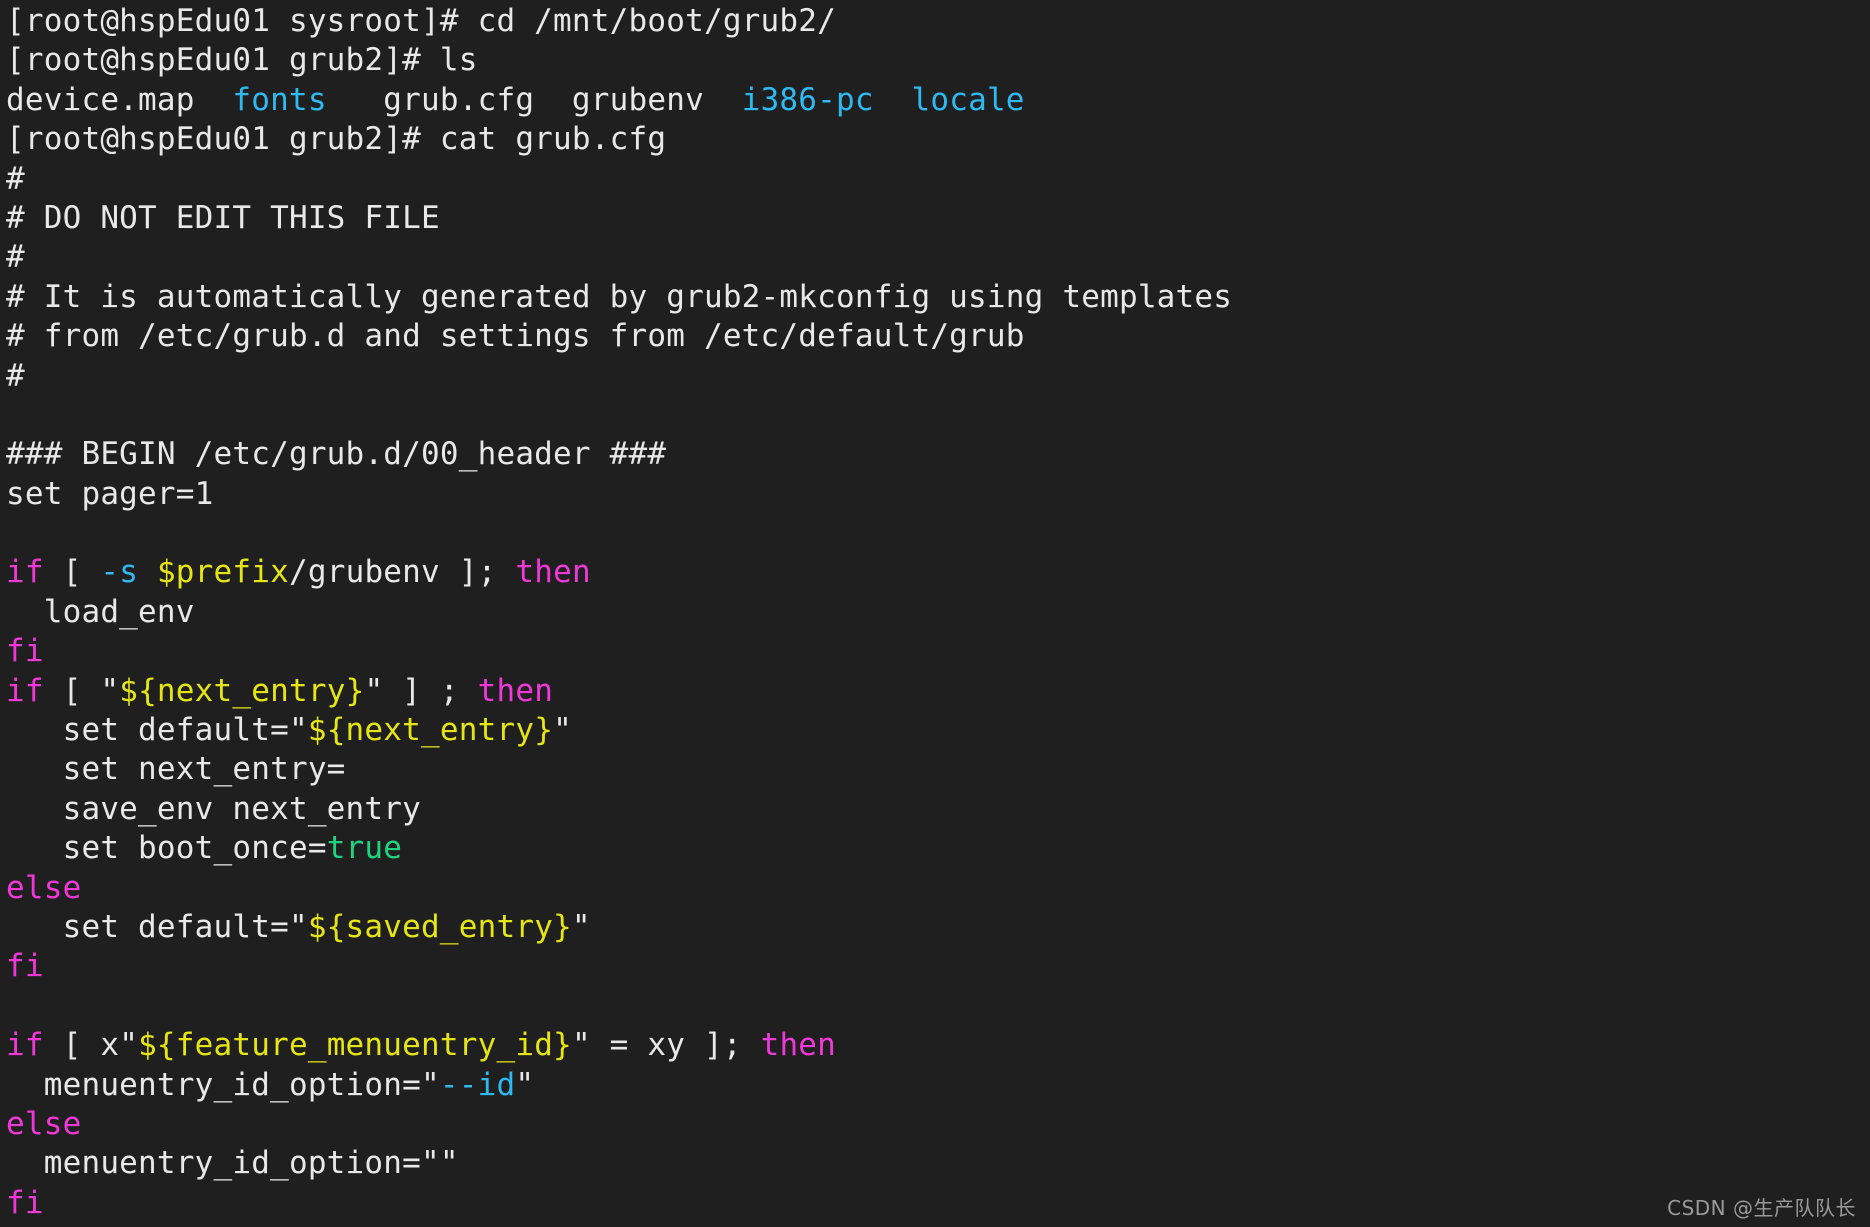 The image size is (1870, 1227). I want to click on terminal-segment: i386-pc, so click(807, 99).